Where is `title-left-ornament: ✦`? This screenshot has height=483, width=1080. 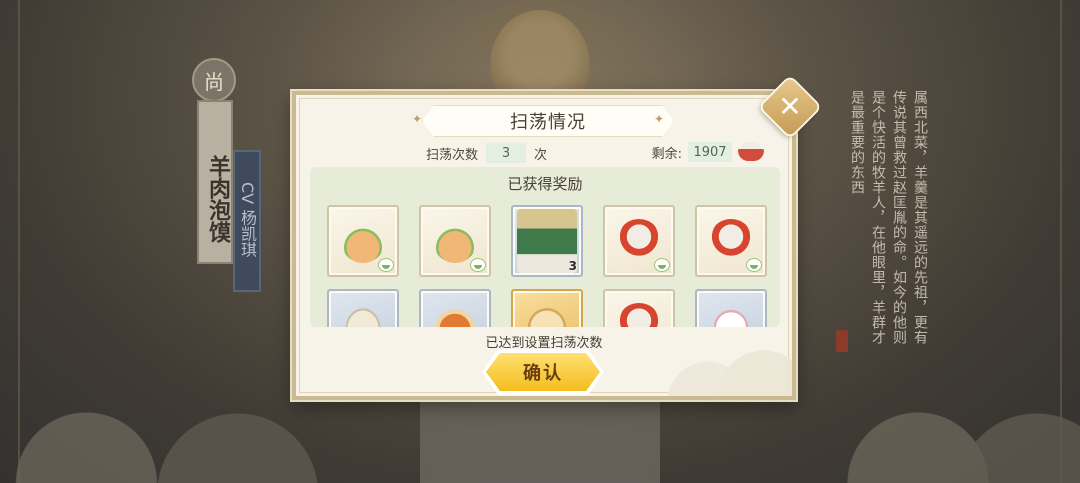 title-left-ornament: ✦ is located at coordinates (417, 119).